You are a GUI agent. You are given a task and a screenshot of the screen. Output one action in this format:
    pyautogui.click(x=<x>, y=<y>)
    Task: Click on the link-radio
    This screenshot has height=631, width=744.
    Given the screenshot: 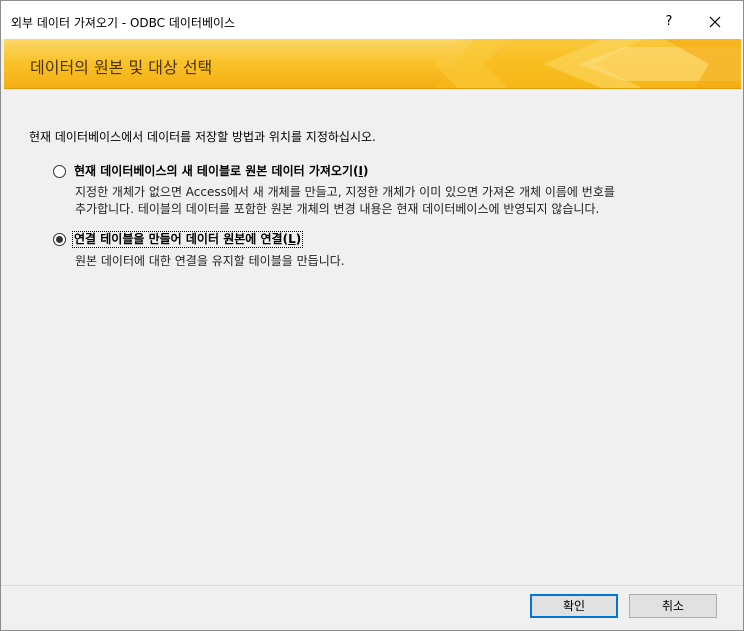 What is the action you would take?
    pyautogui.click(x=59, y=239)
    